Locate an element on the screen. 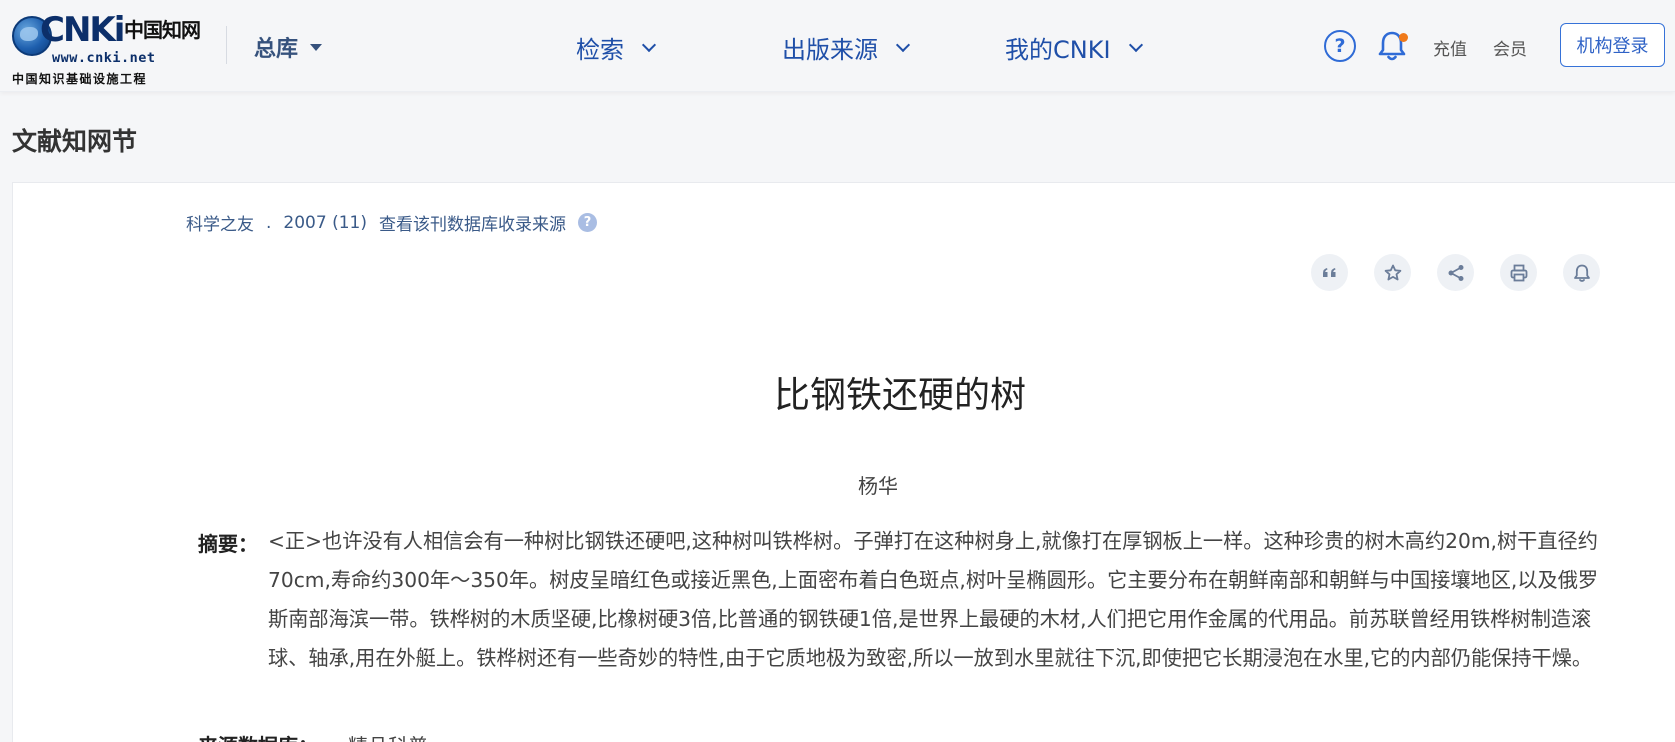  cnki-logo: CNKi 中国知网 www.cnki.net 中国知识基础设施工程 is located at coordinates (107, 48).